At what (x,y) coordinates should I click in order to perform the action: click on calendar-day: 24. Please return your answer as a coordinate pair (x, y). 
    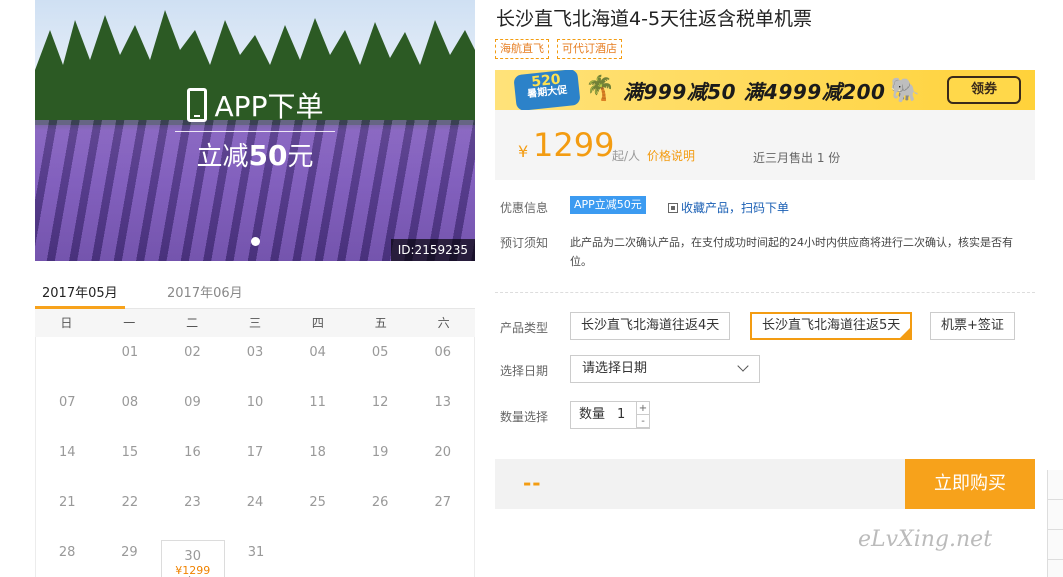
    Looking at the image, I should click on (255, 502).